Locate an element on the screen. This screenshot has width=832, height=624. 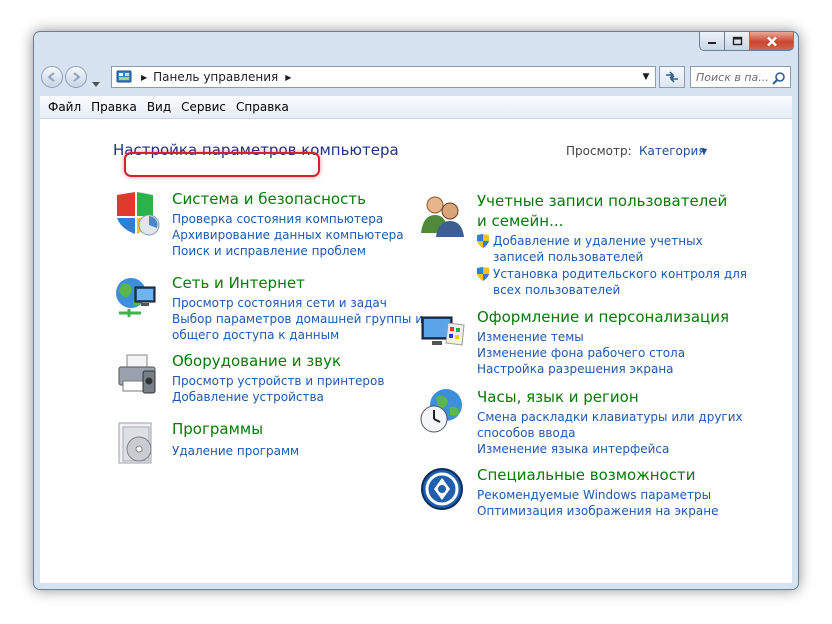
title-bar is located at coordinates (416, 47).